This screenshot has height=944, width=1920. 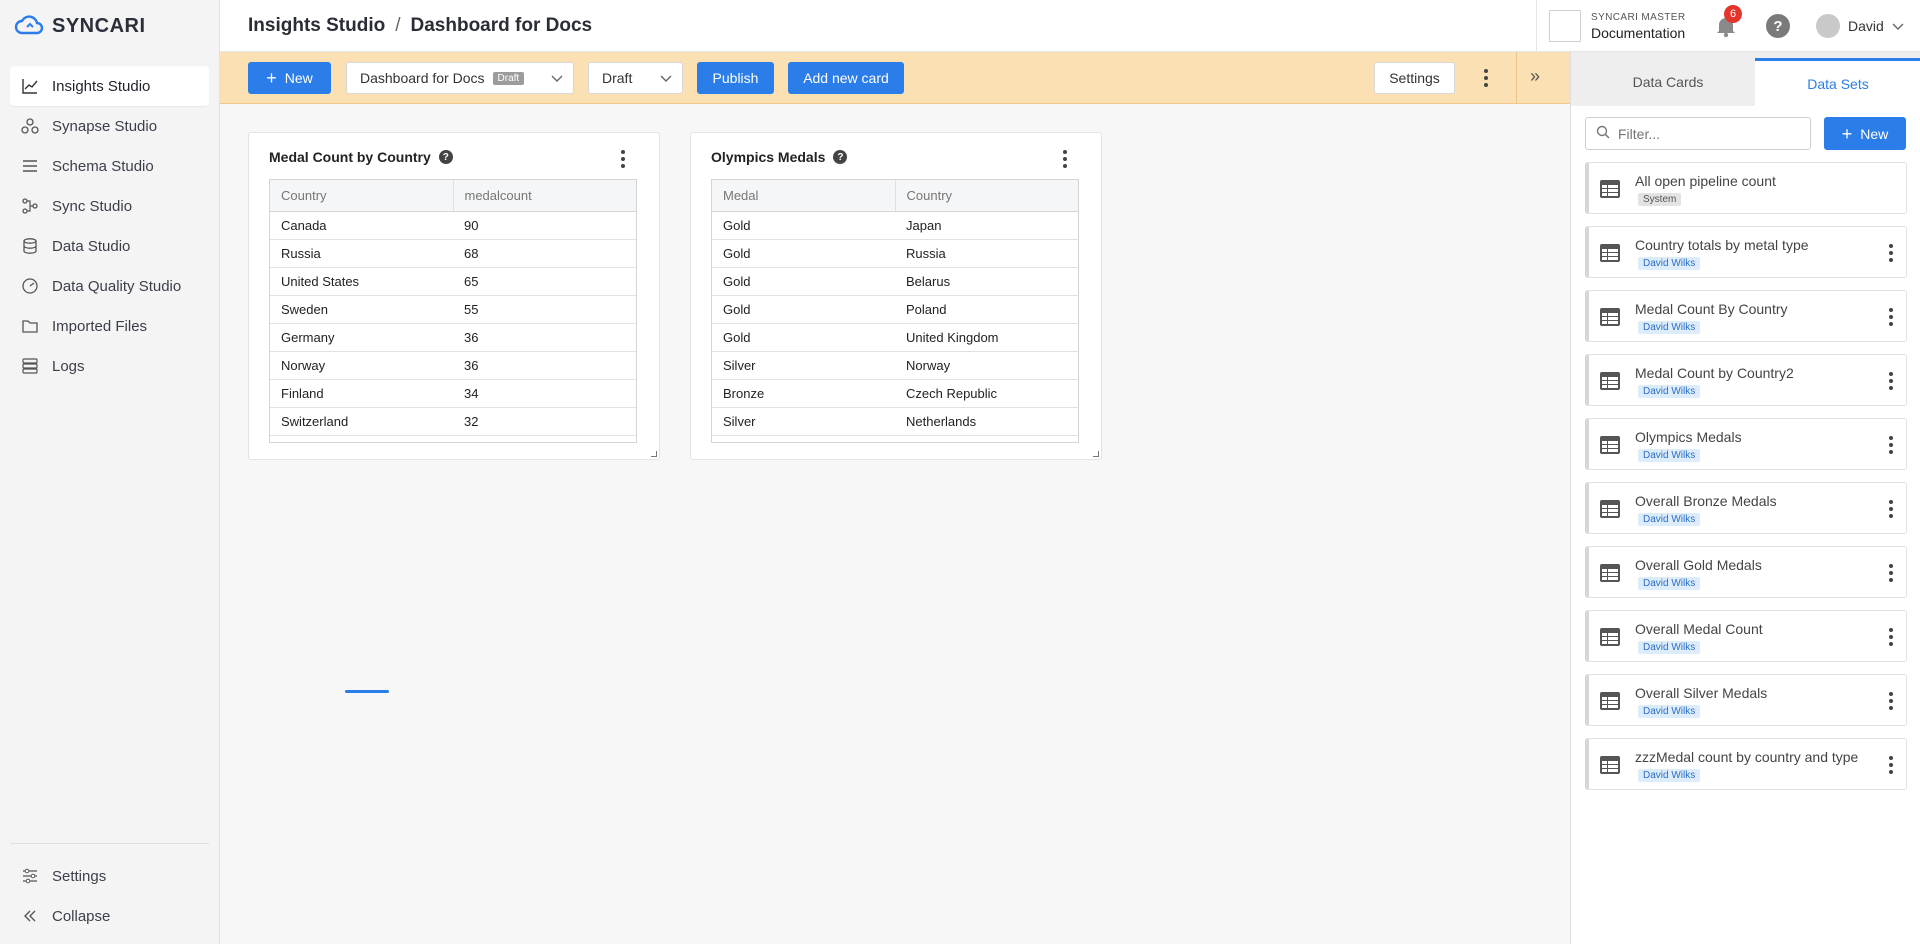 What do you see at coordinates (1733, 14) in the screenshot?
I see `notification-badge: 6` at bounding box center [1733, 14].